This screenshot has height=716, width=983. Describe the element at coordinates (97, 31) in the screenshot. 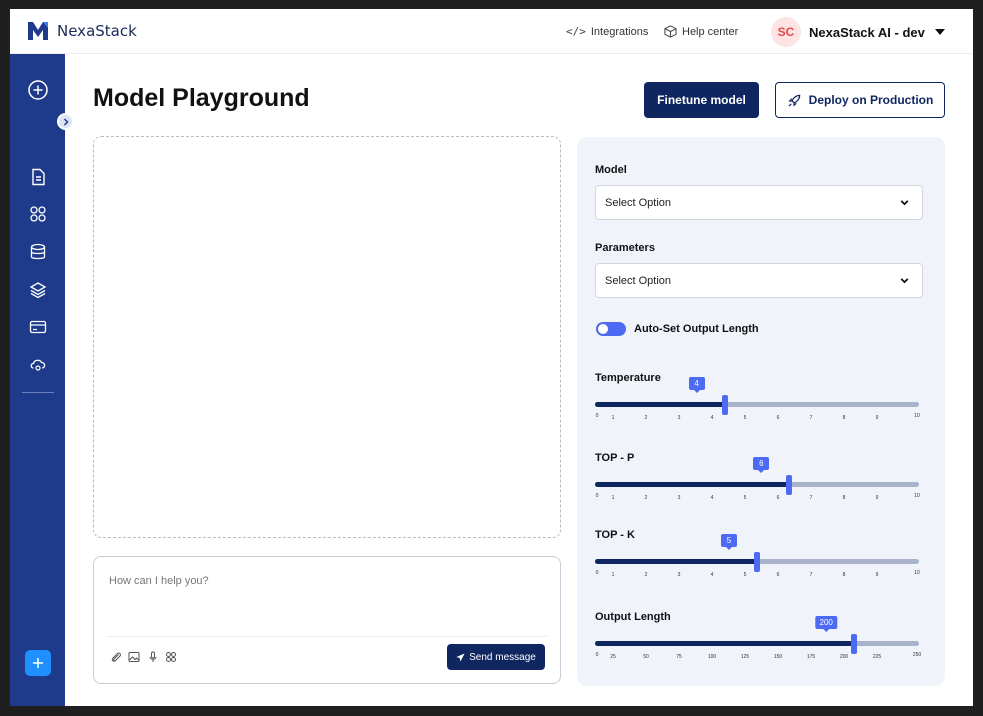

I see `brand-name: NexaStack` at that location.